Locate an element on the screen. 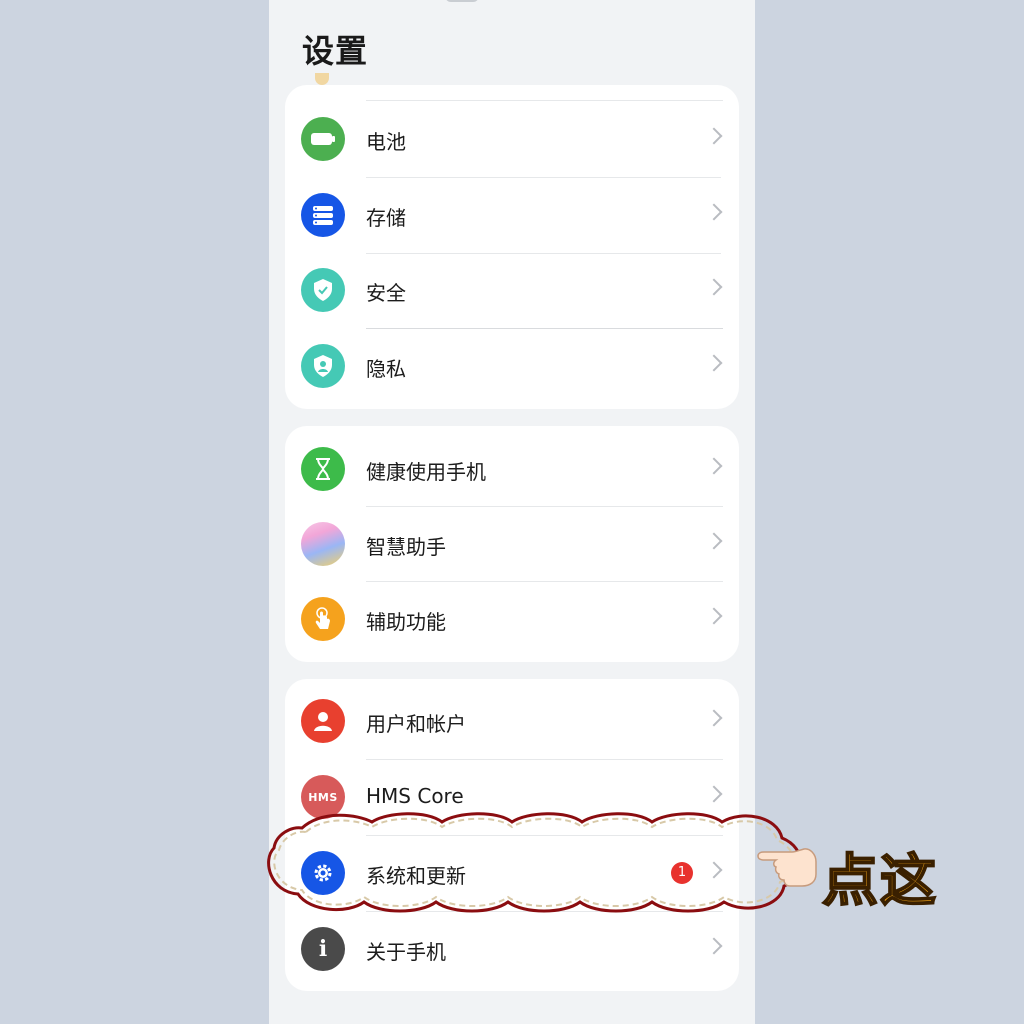 The image size is (1024, 1024). highlight-cloud-outline is located at coordinates (535, 862).